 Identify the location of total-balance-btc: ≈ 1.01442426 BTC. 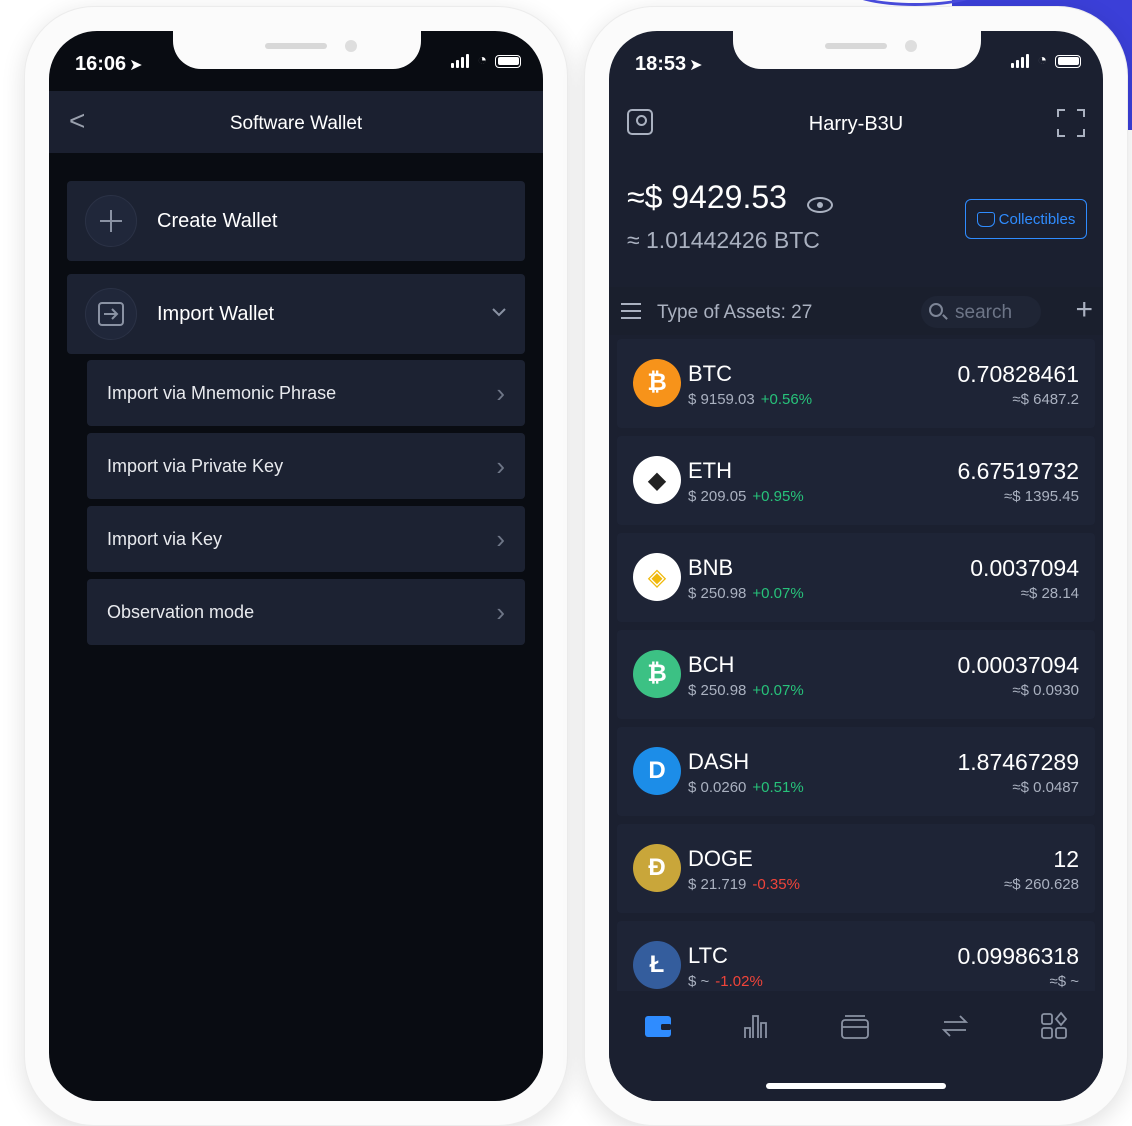
(723, 240).